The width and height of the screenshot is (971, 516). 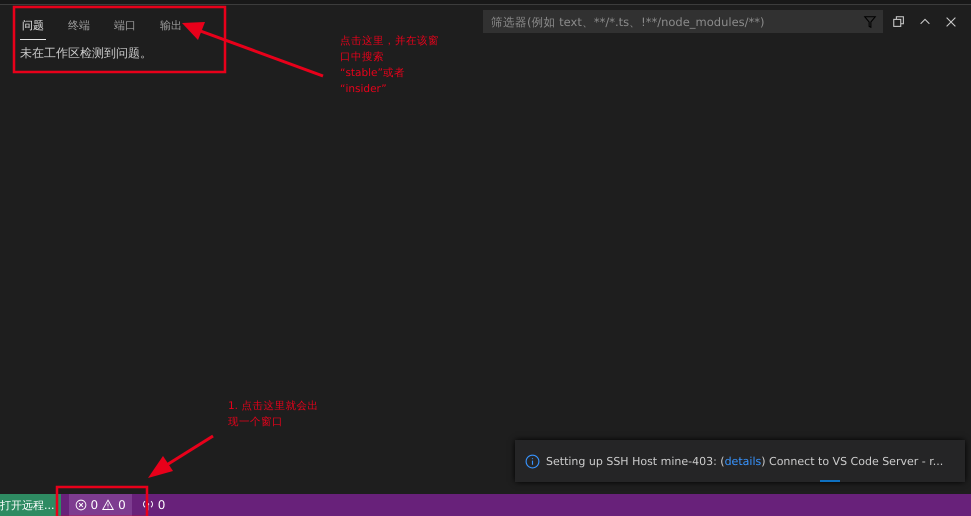 I want to click on annotation-text: 点击这里，并在该窗口中搜索 “stable”或者 “insider”, so click(x=390, y=65).